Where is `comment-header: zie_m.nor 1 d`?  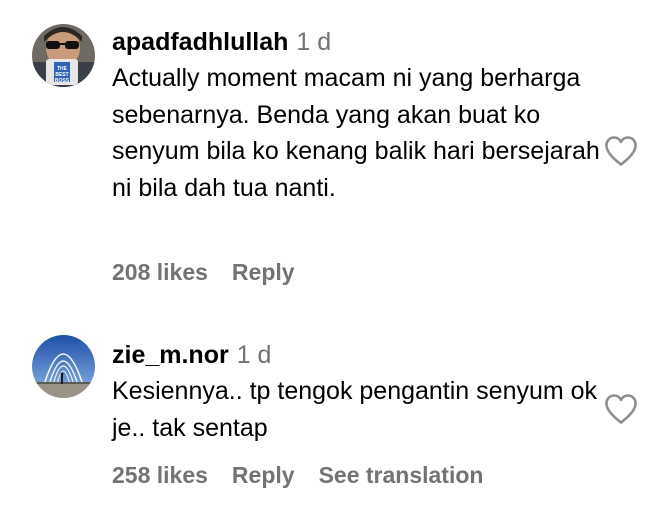
comment-header: zie_m.nor 1 d is located at coordinates (357, 355).